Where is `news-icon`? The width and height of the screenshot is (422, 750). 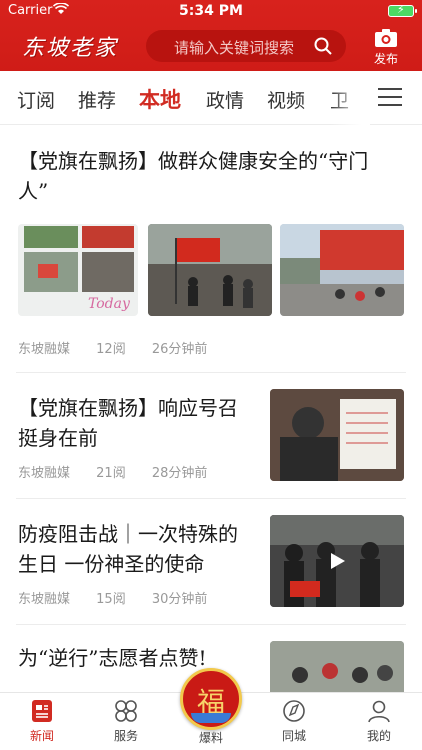 news-icon is located at coordinates (42, 711).